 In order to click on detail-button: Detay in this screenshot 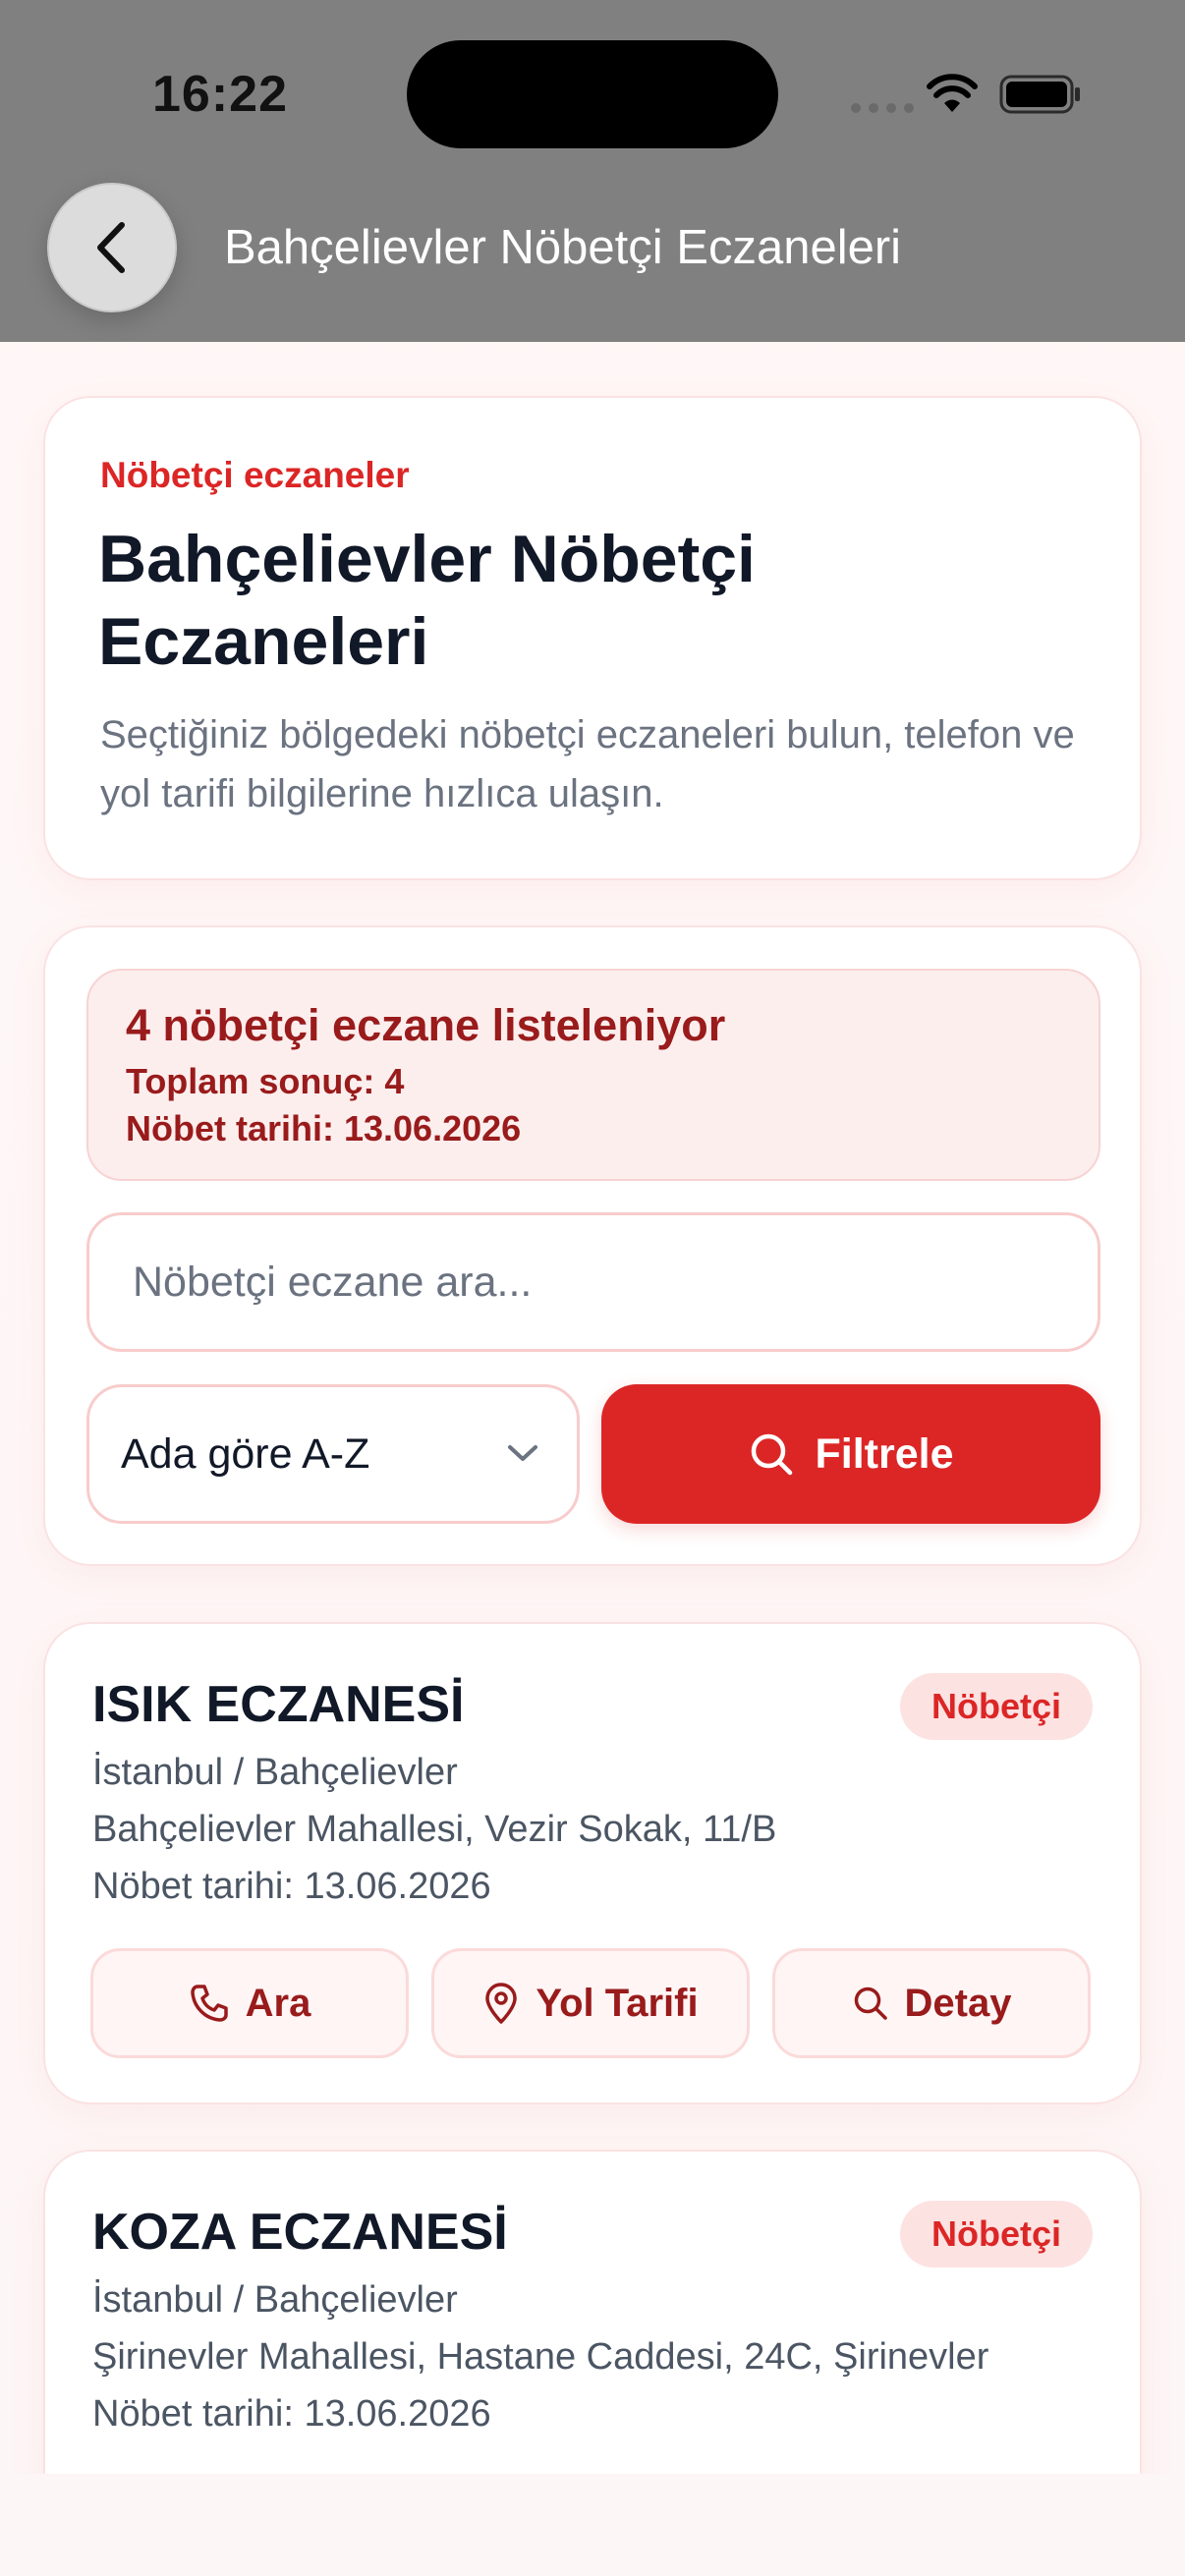, I will do `click(932, 2003)`.